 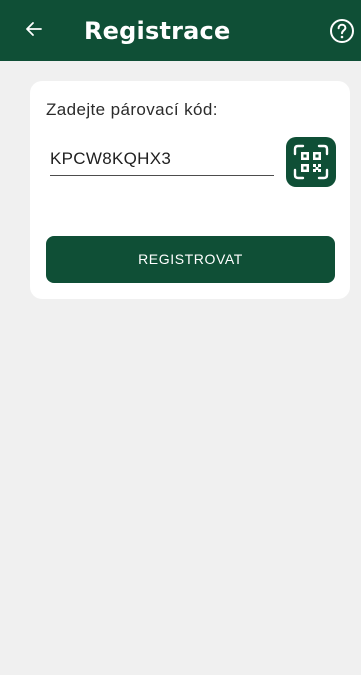 I want to click on help-button, so click(x=342, y=31).